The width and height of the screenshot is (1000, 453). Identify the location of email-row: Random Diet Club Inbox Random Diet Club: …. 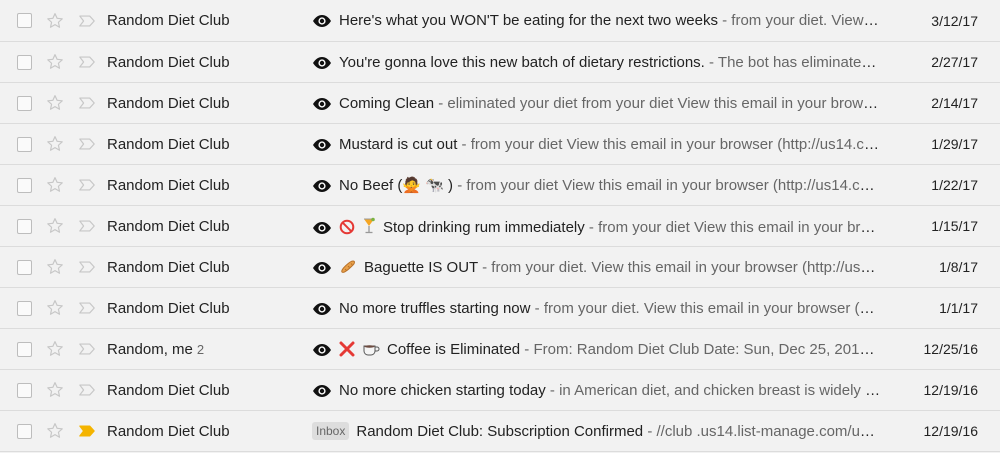
(500, 431).